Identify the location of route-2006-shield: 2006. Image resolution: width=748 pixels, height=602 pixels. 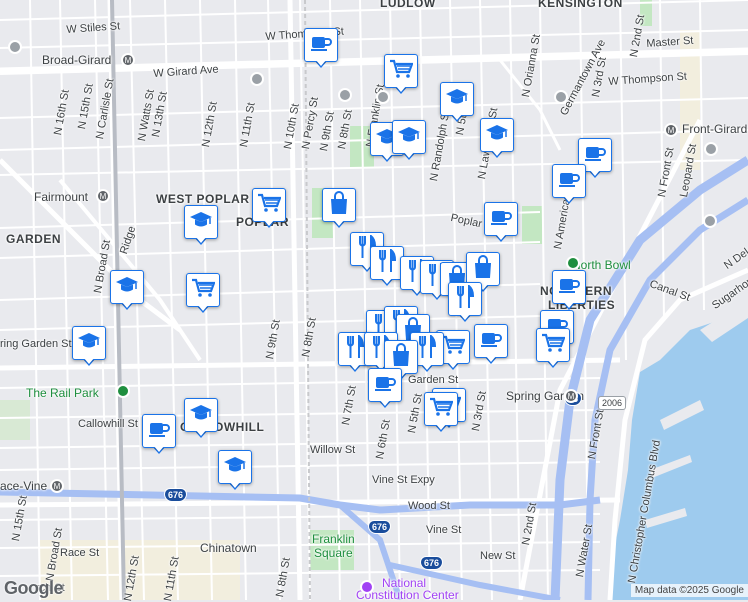
(612, 403).